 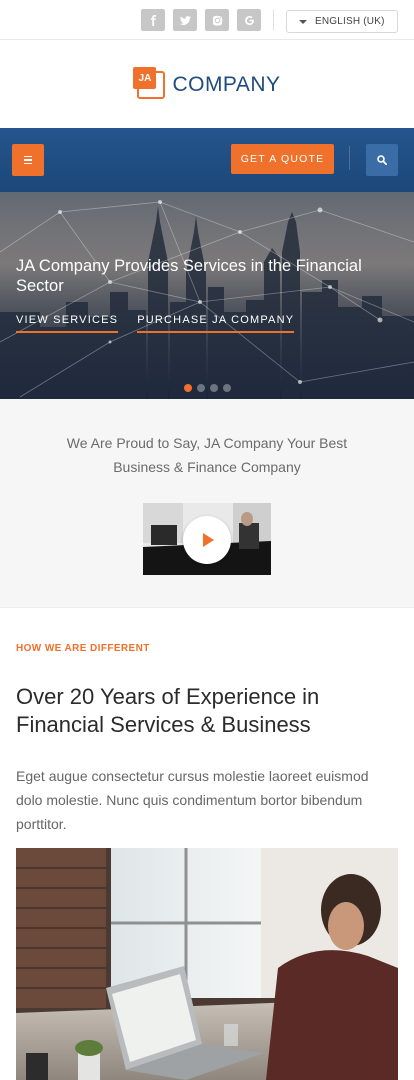 I want to click on logo: JA COMPANY, so click(x=207, y=84).